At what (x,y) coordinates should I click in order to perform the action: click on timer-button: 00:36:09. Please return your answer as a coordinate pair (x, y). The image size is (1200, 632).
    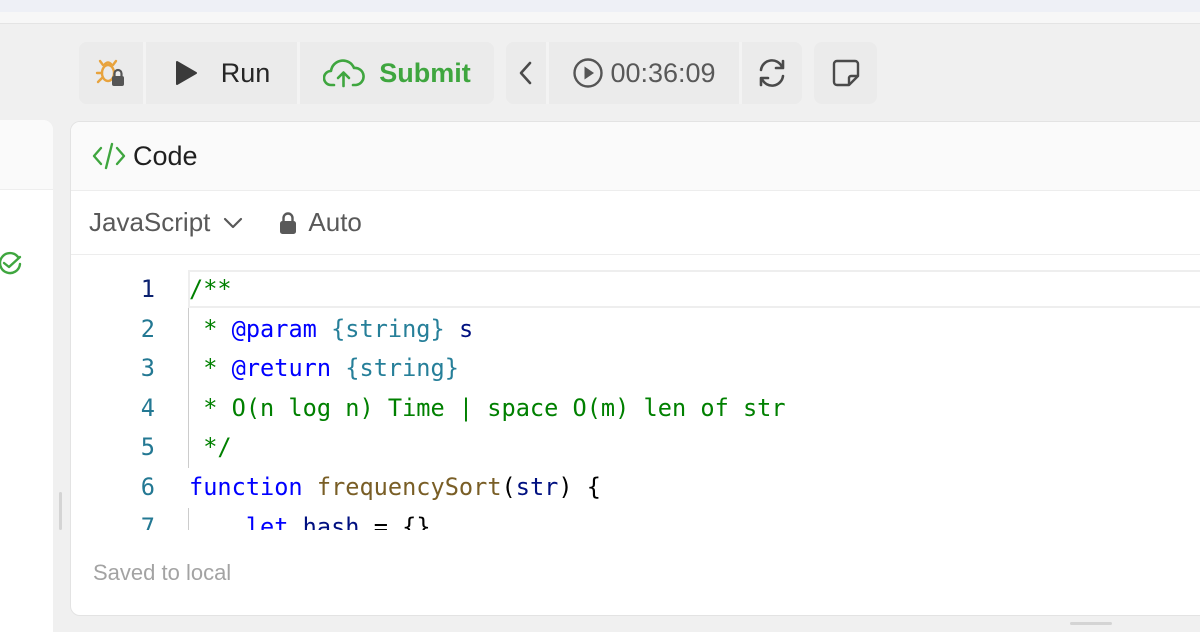
    Looking at the image, I should click on (642, 73).